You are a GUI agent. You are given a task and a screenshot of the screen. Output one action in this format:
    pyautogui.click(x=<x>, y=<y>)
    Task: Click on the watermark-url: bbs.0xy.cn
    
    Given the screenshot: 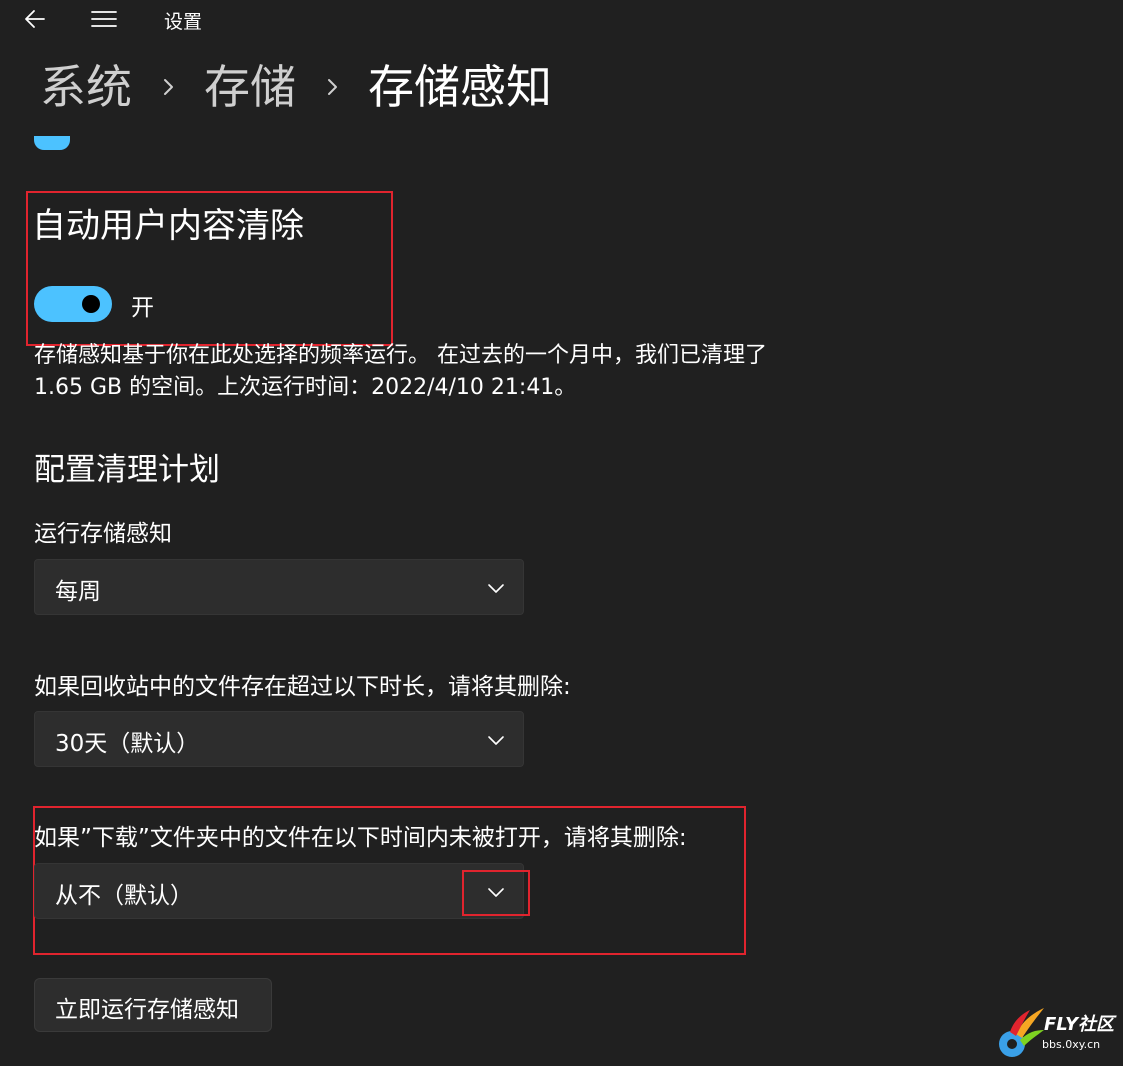 What is the action you would take?
    pyautogui.click(x=1071, y=1044)
    